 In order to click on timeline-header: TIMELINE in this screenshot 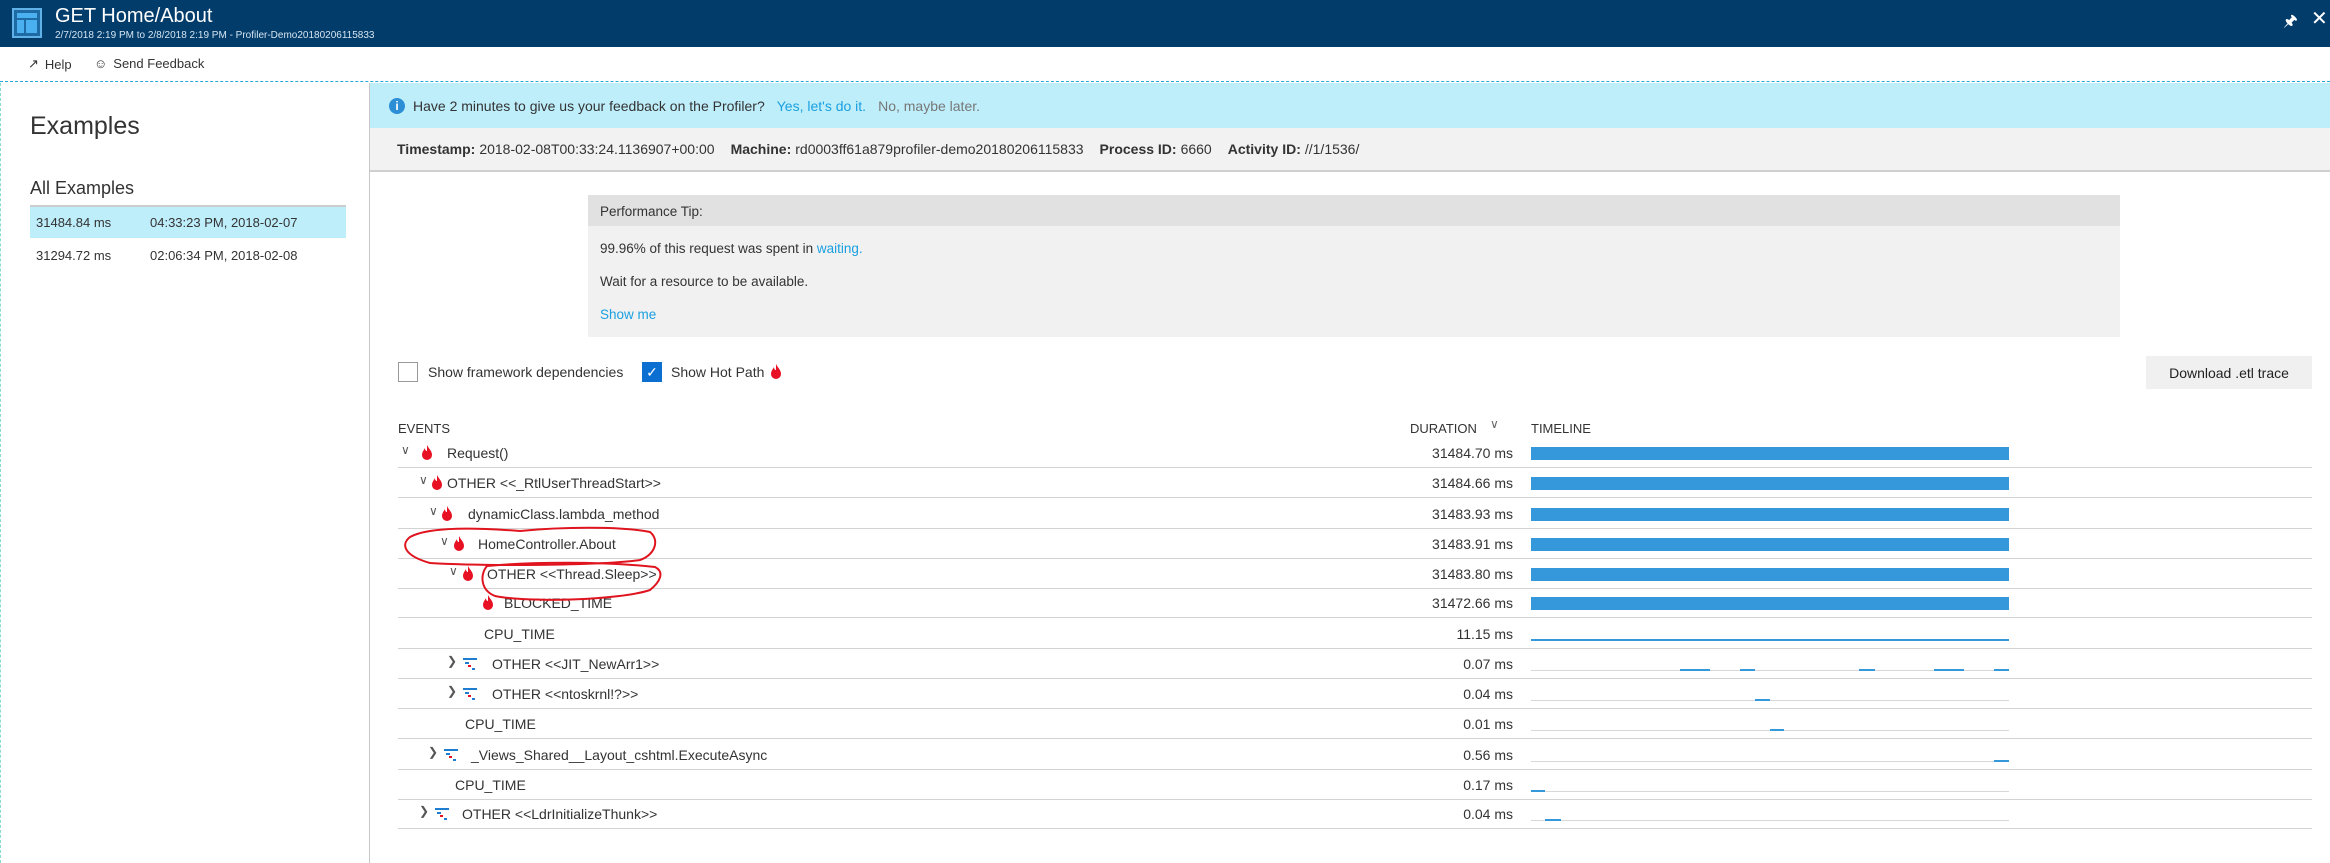, I will do `click(1561, 428)`.